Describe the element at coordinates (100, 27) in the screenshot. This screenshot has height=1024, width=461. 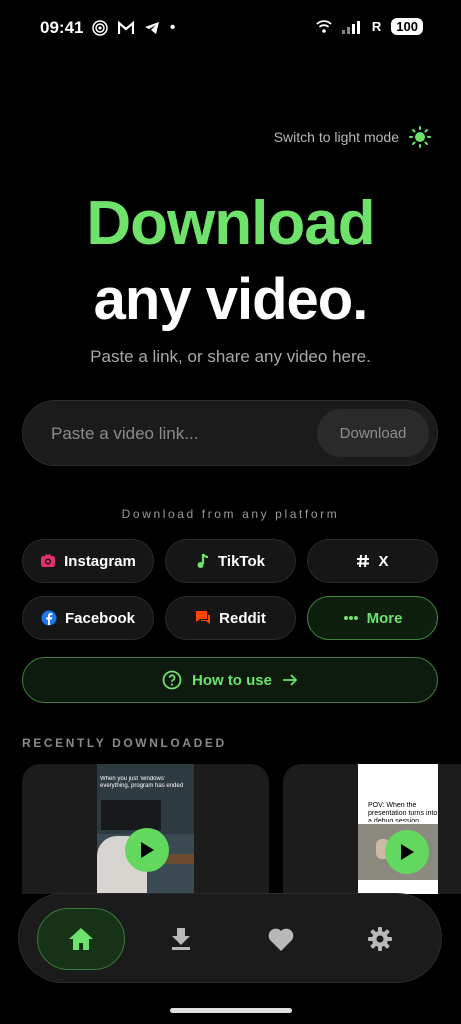
I see `hotspot-icon` at that location.